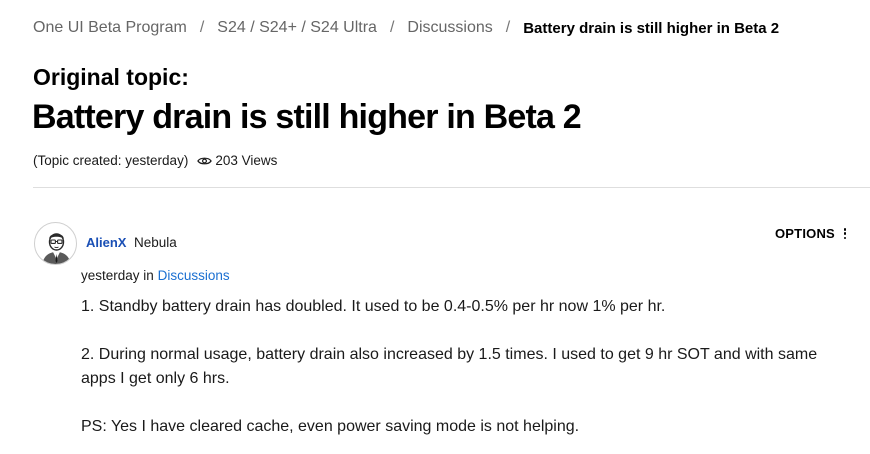 This screenshot has height=454, width=870. Describe the element at coordinates (111, 77) in the screenshot. I see `original-topic-label: Original topic:` at that location.